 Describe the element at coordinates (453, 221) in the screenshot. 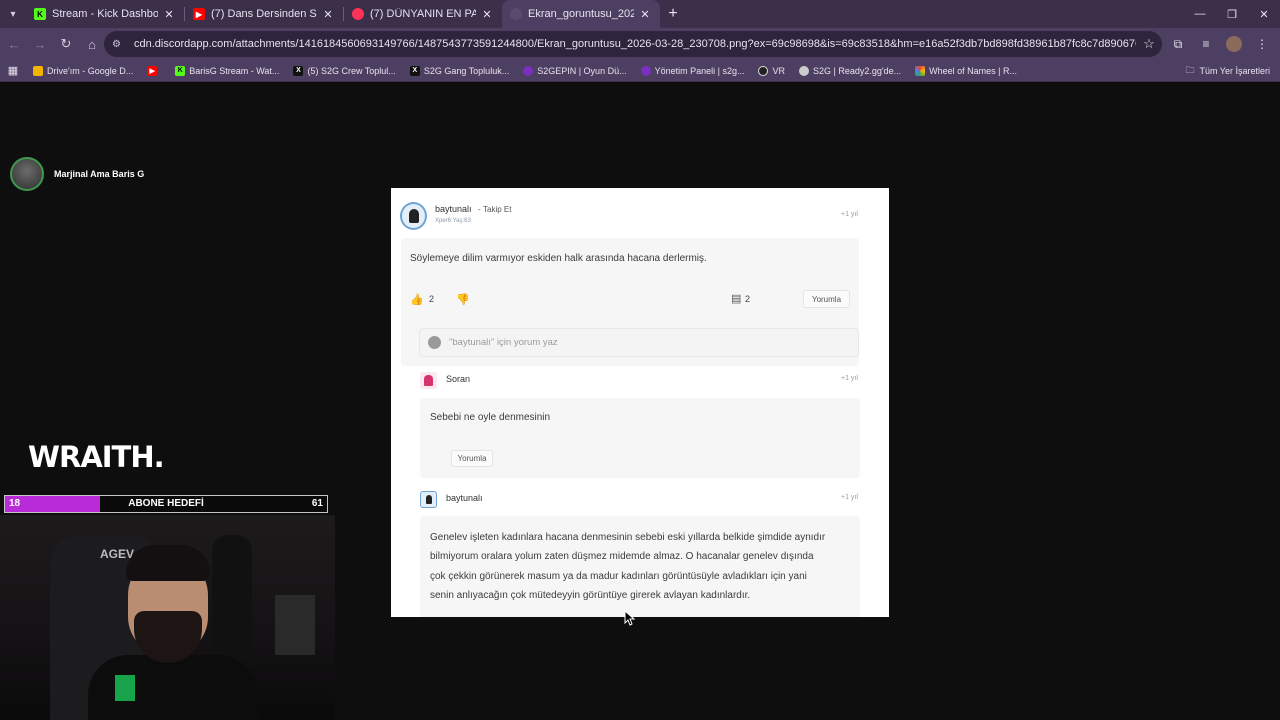

I see `author-meta: Xper6 Yaş:63` at that location.